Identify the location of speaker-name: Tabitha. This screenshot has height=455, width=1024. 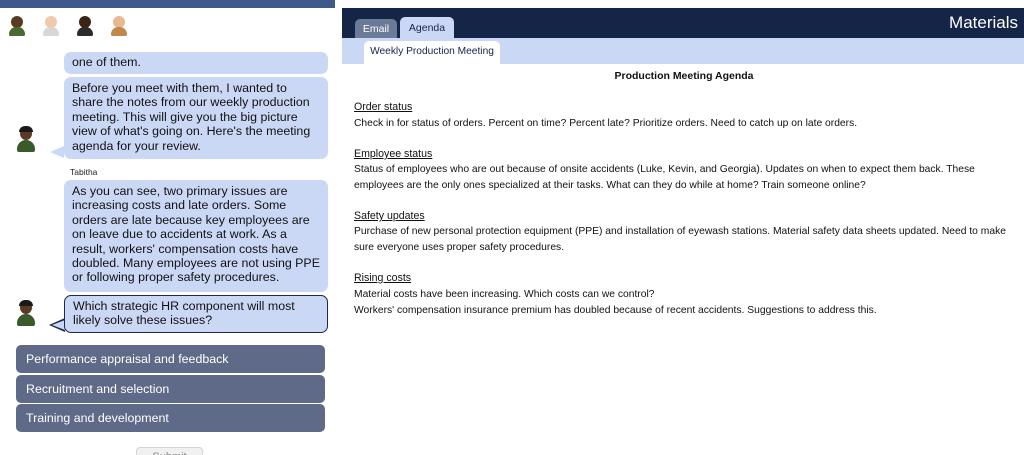
(84, 172).